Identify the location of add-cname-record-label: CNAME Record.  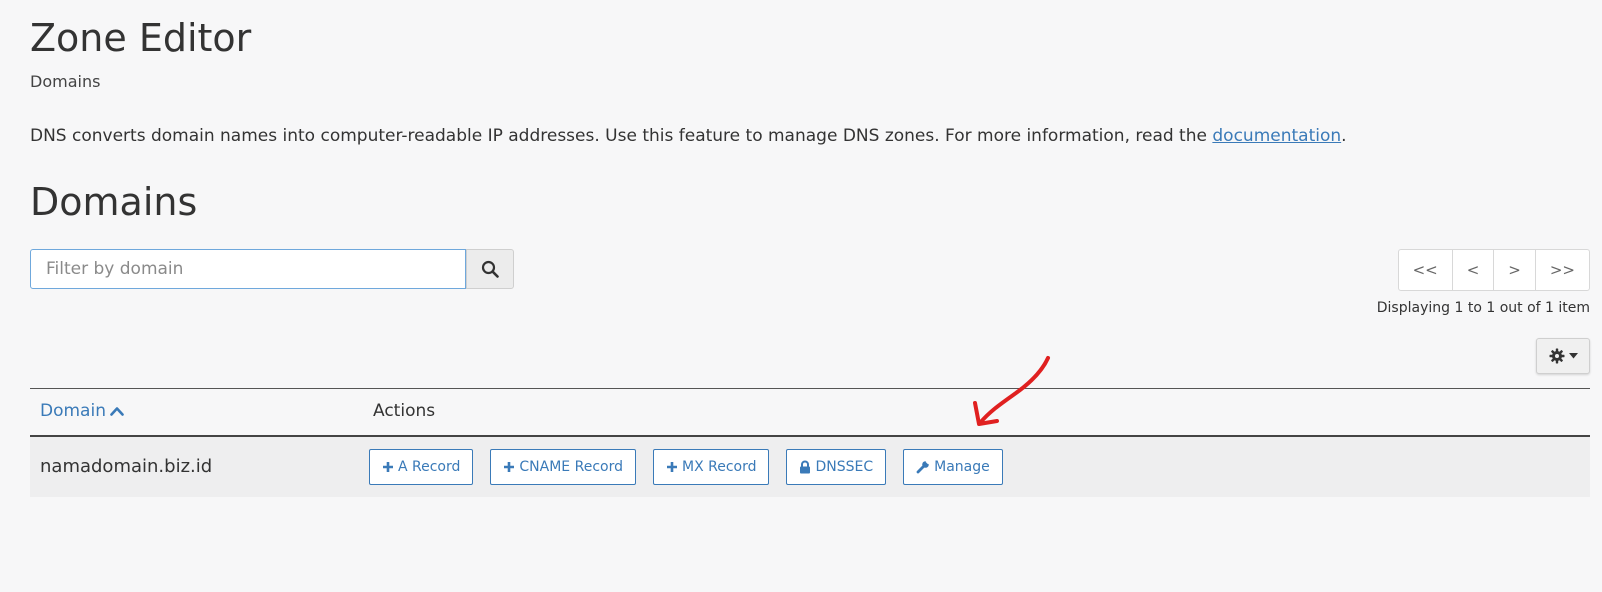
(571, 467).